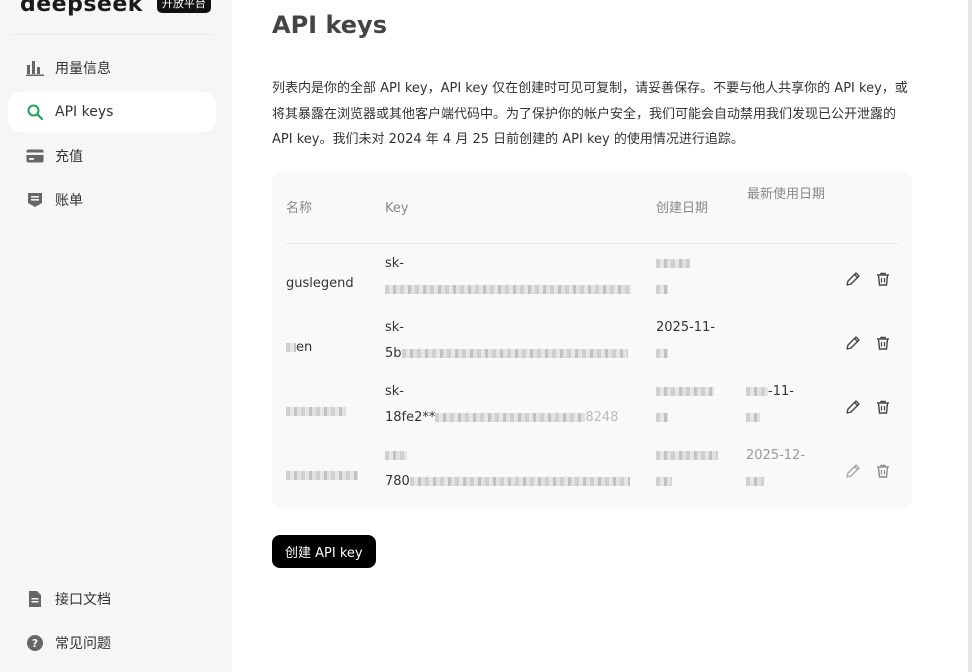 Image resolution: width=972 pixels, height=672 pixels. Describe the element at coordinates (328, 348) in the screenshot. I see `key-name: en` at that location.